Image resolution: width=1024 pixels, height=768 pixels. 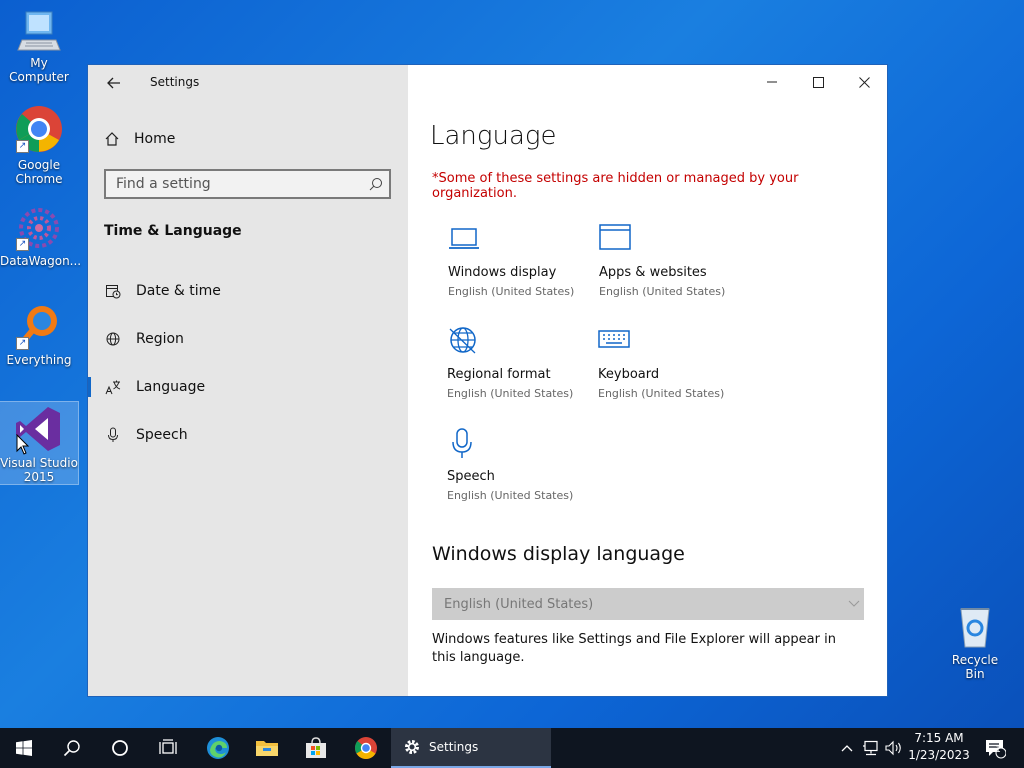 What do you see at coordinates (499, 374) in the screenshot?
I see `tile-title: Regional format` at bounding box center [499, 374].